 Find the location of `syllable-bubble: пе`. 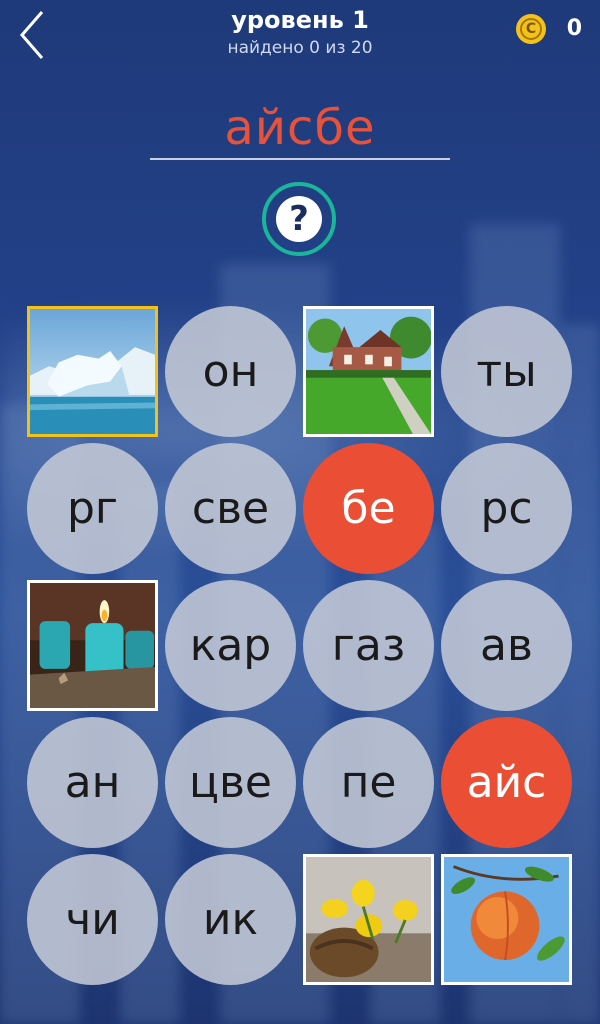

syllable-bubble: пе is located at coordinates (368, 782).